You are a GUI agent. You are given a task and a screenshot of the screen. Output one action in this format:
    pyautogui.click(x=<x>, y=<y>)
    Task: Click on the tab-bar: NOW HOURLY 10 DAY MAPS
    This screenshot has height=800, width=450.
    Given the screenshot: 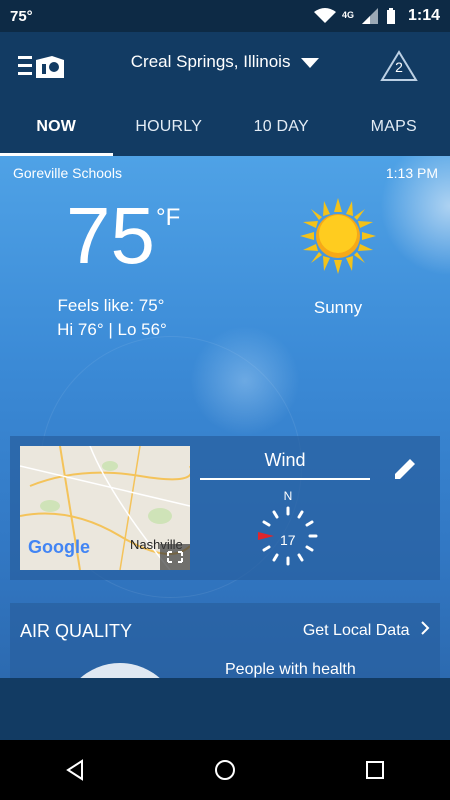 What is the action you would take?
    pyautogui.click(x=225, y=127)
    